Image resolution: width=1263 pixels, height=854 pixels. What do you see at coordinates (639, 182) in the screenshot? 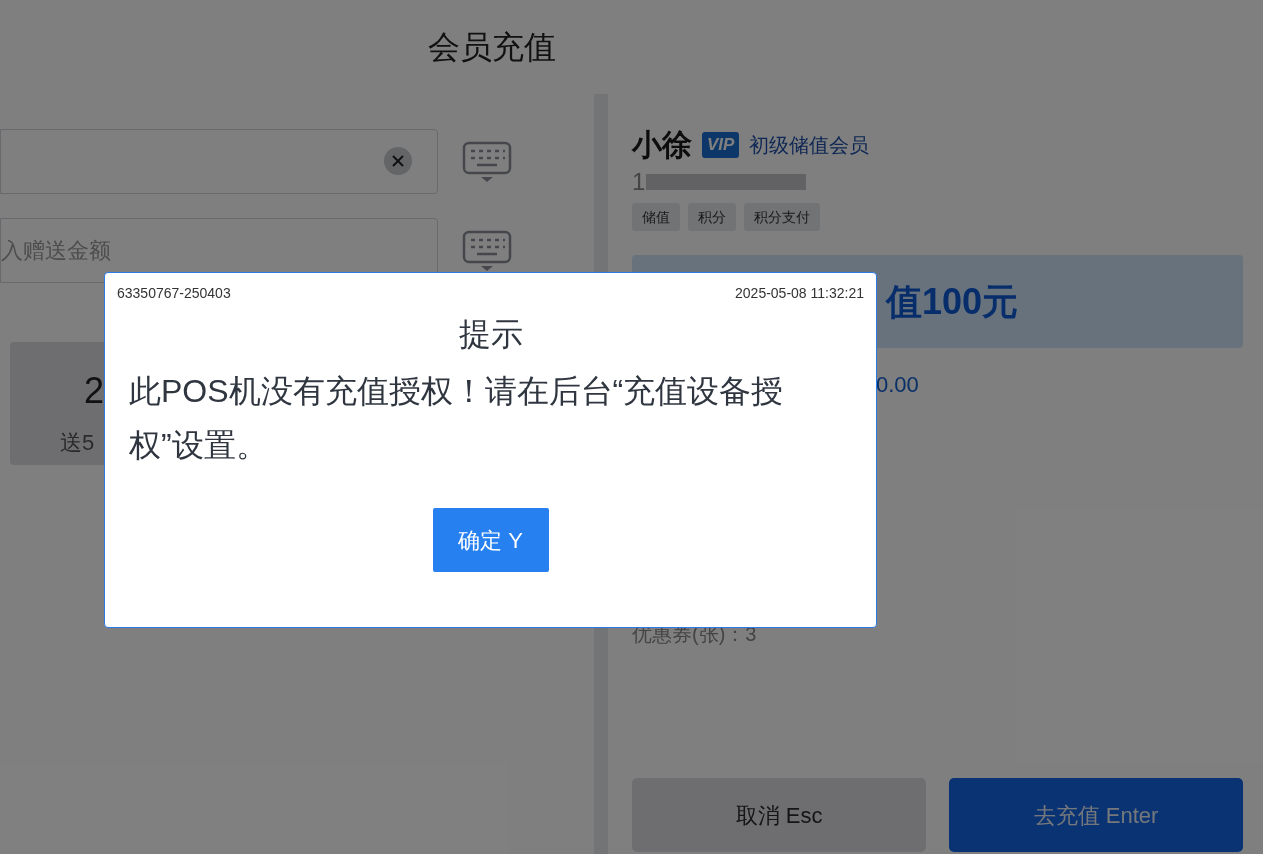
I see `phone-number: 1` at bounding box center [639, 182].